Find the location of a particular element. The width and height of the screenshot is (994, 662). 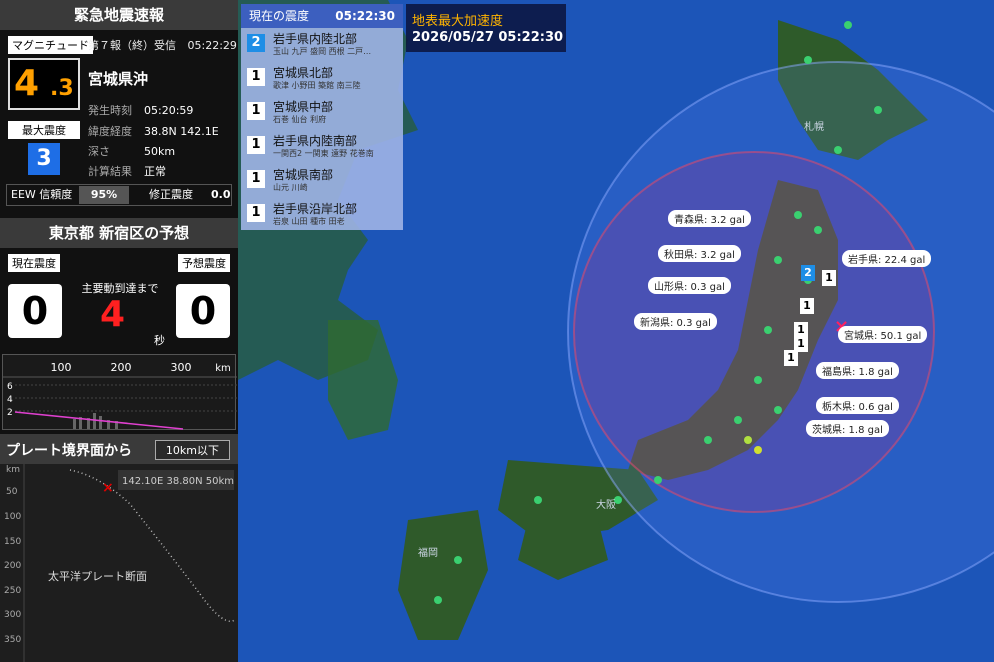

dist-y-tick: 4 is located at coordinates (10, 400).